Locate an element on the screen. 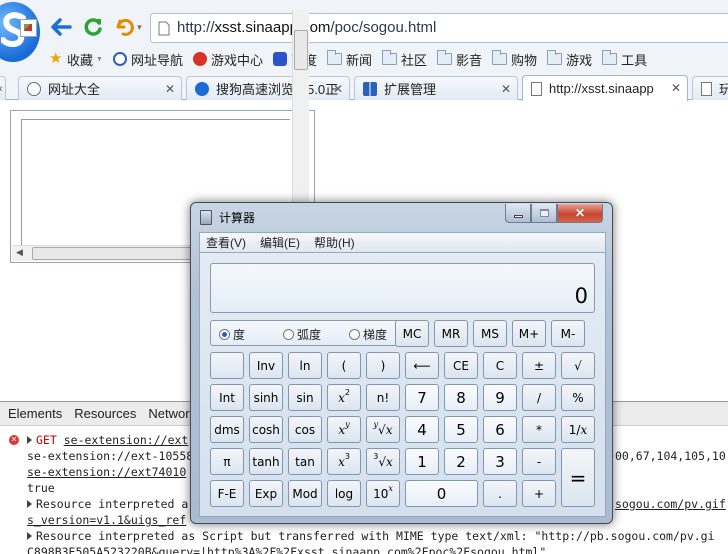  key-int: Int is located at coordinates (227, 397).